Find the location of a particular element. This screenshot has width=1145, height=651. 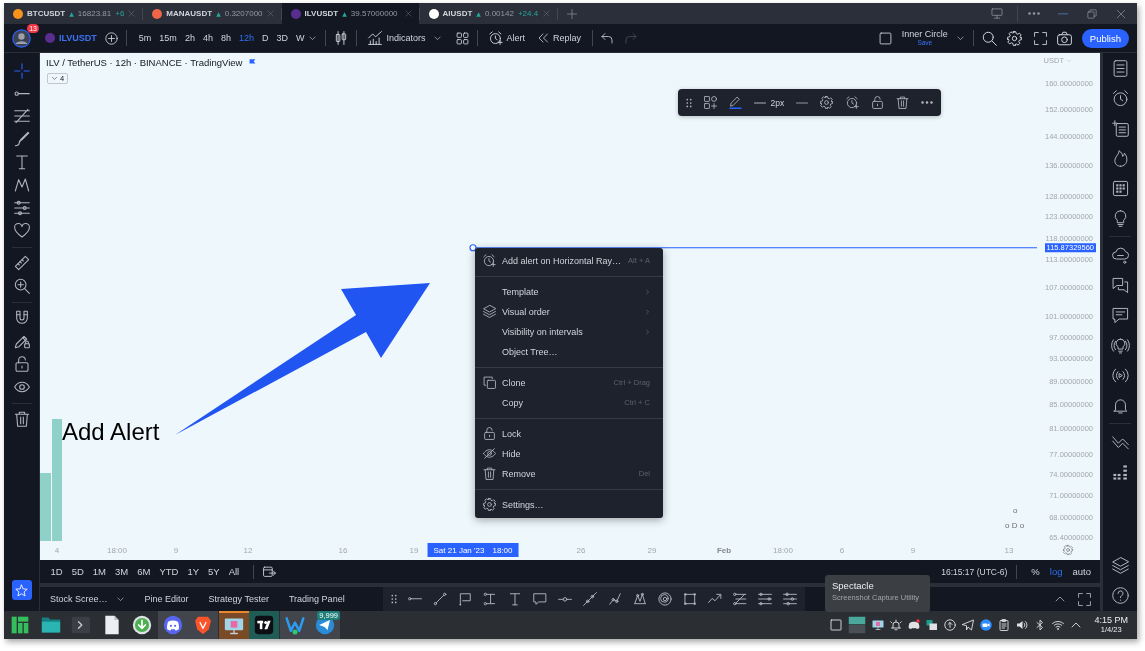

range-button: 5Y is located at coordinates (214, 571).